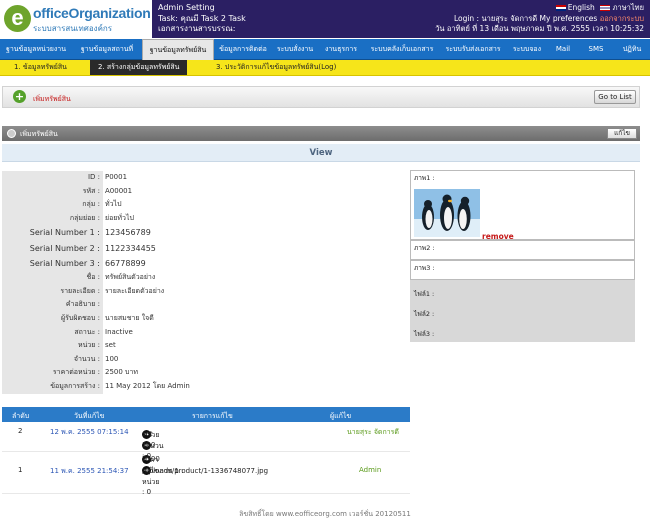 The width and height of the screenshot is (650, 523). I want to click on info-label: หน่วย :, so click(52, 346).